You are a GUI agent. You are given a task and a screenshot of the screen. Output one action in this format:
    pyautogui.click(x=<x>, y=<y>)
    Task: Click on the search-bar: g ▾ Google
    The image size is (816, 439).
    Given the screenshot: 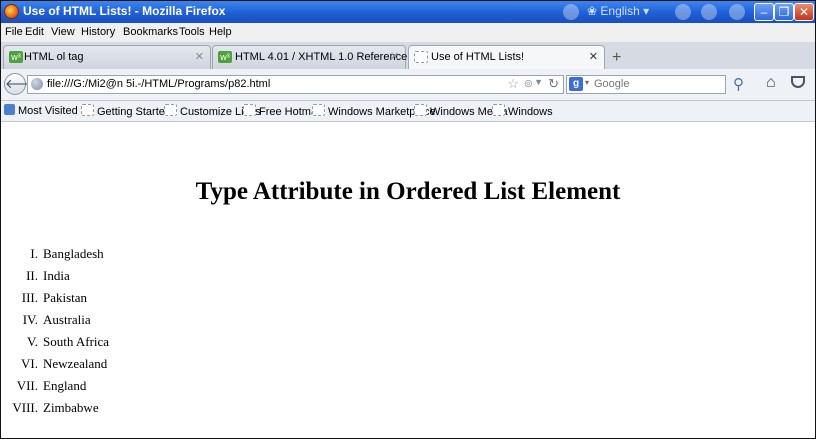 What is the action you would take?
    pyautogui.click(x=646, y=84)
    